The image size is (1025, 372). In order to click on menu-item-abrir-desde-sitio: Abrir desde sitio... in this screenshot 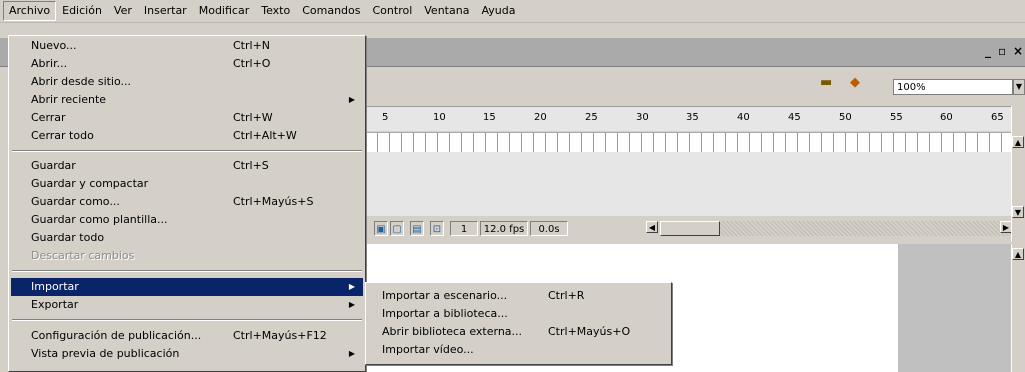, I will do `click(187, 82)`.